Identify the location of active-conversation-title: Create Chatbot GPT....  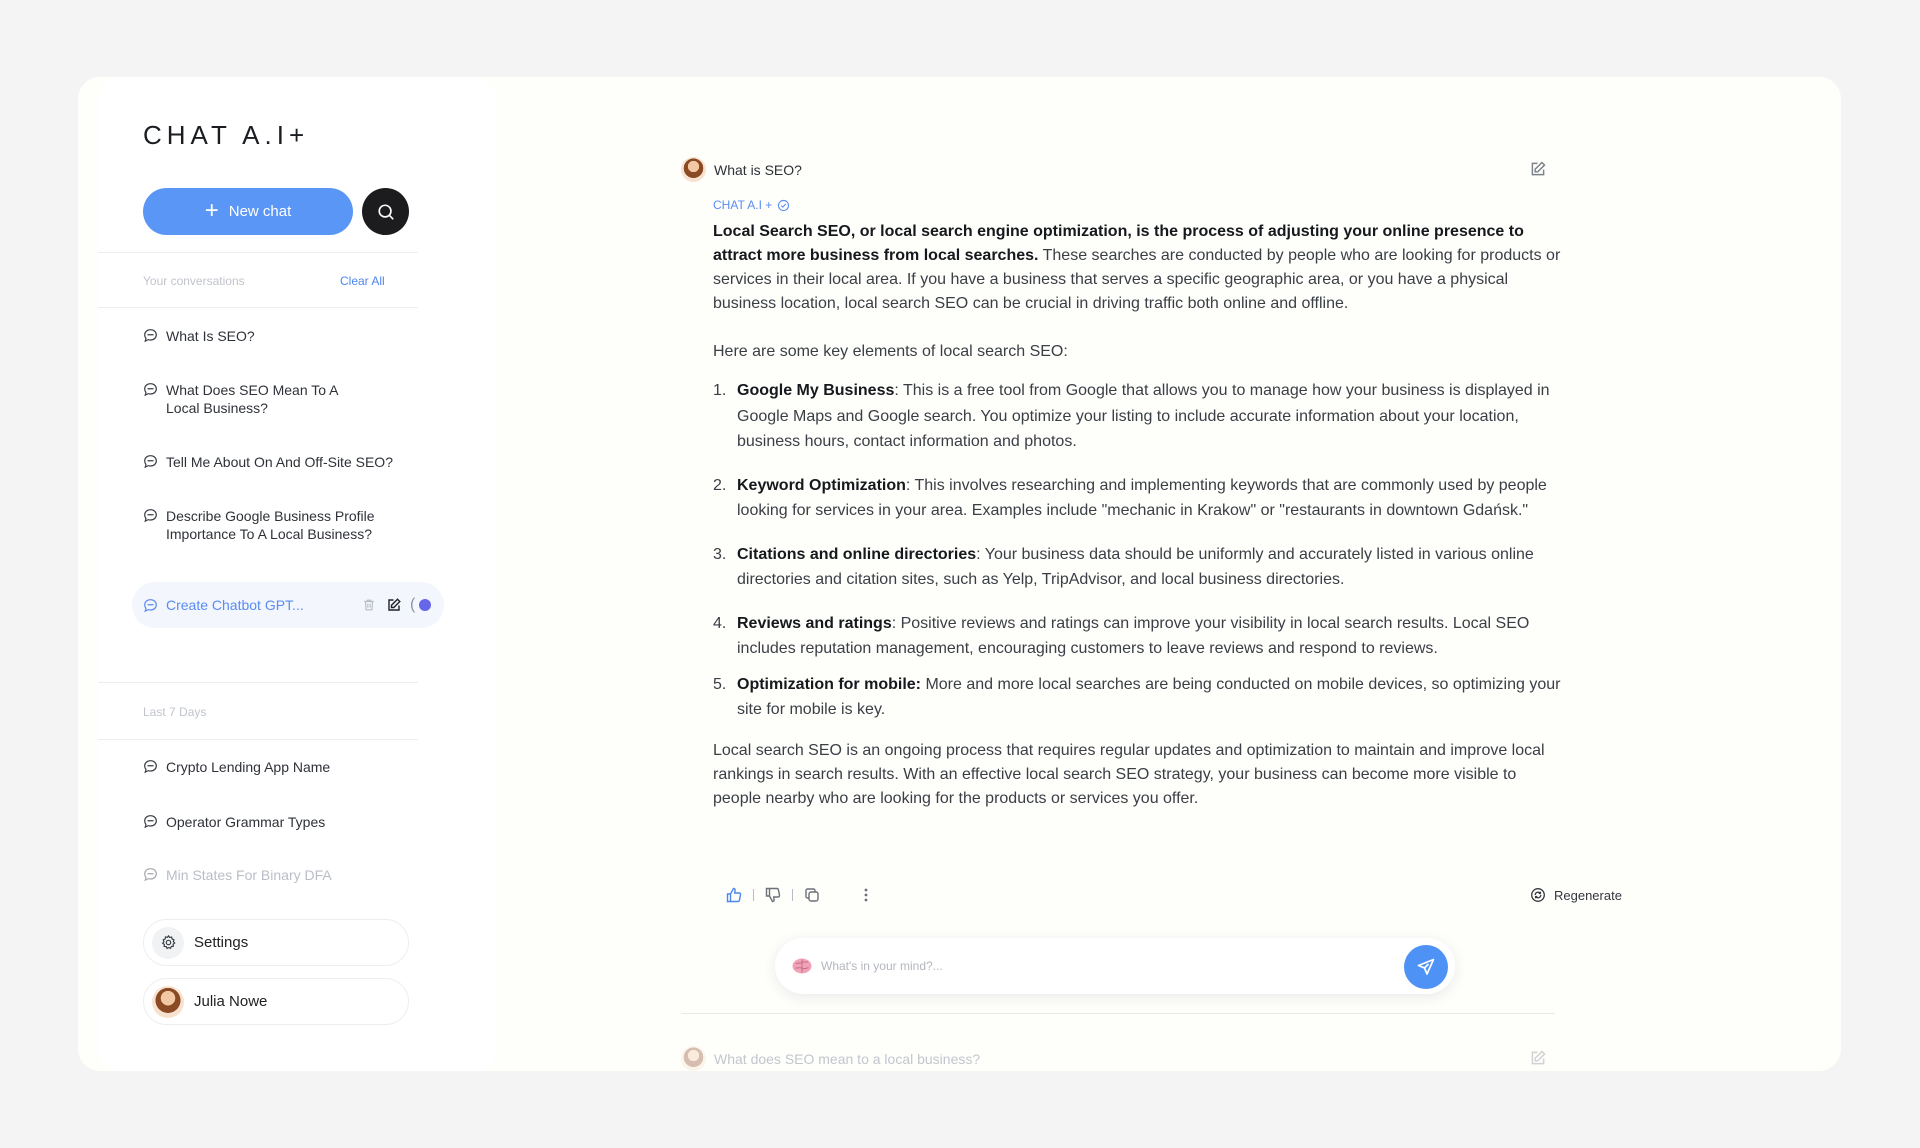
(235, 605).